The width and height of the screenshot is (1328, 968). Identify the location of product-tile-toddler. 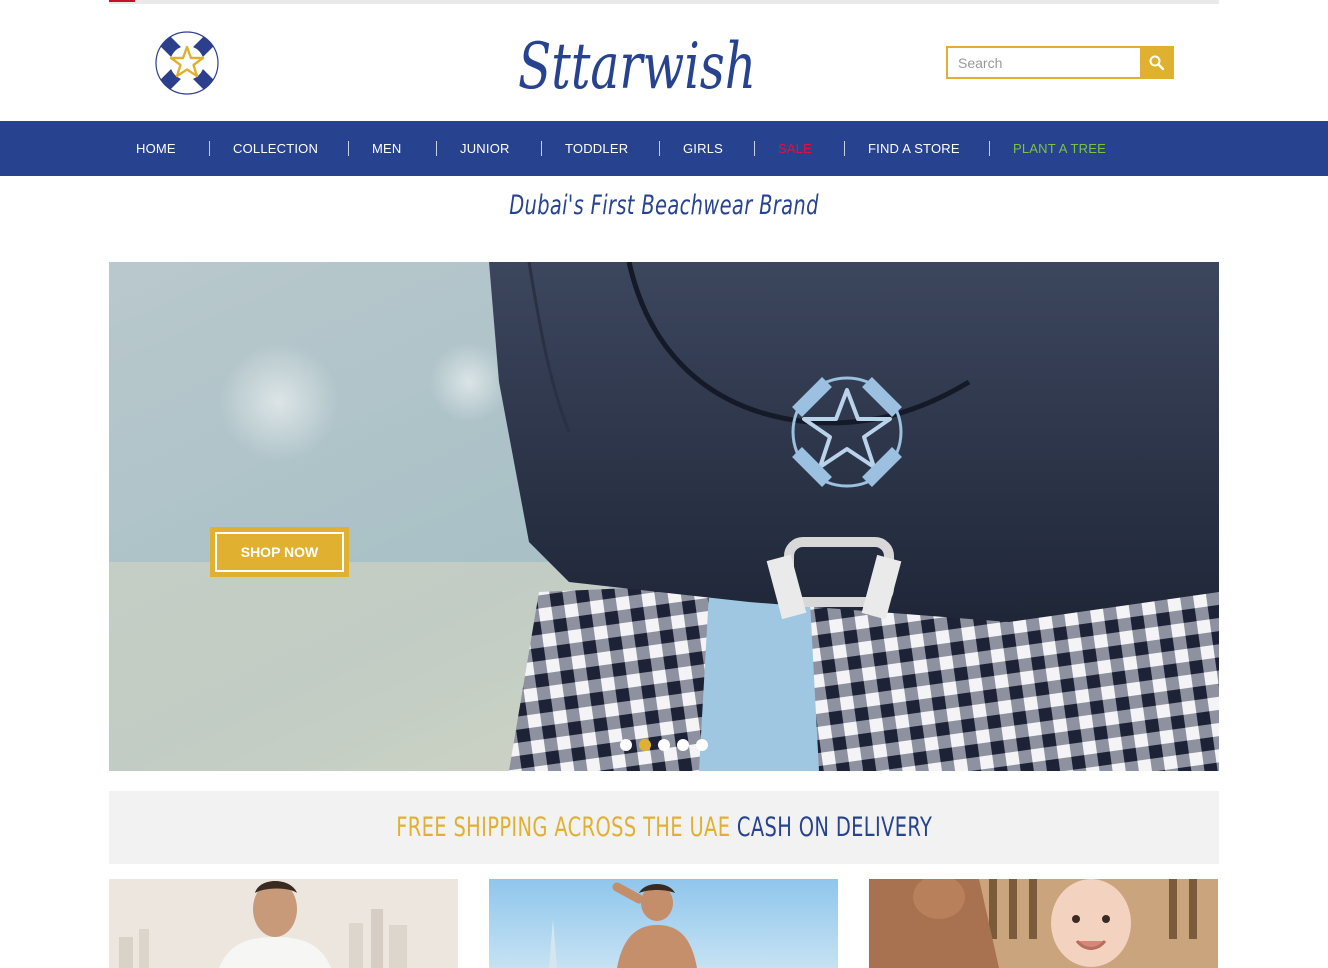
(1043, 923).